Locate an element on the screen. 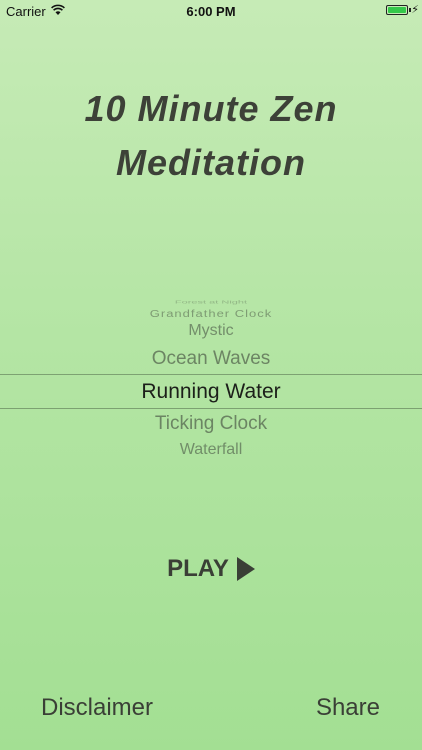 This screenshot has width=422, height=750. battery-icon is located at coordinates (397, 10).